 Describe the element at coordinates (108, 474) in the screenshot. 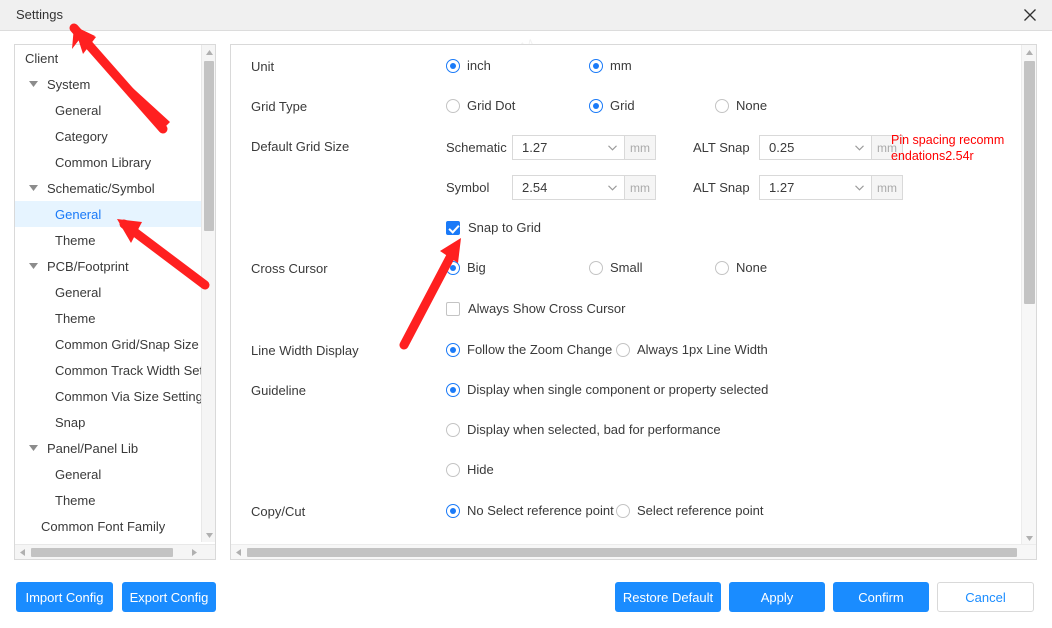

I see `tree-item-panel-general: General` at that location.